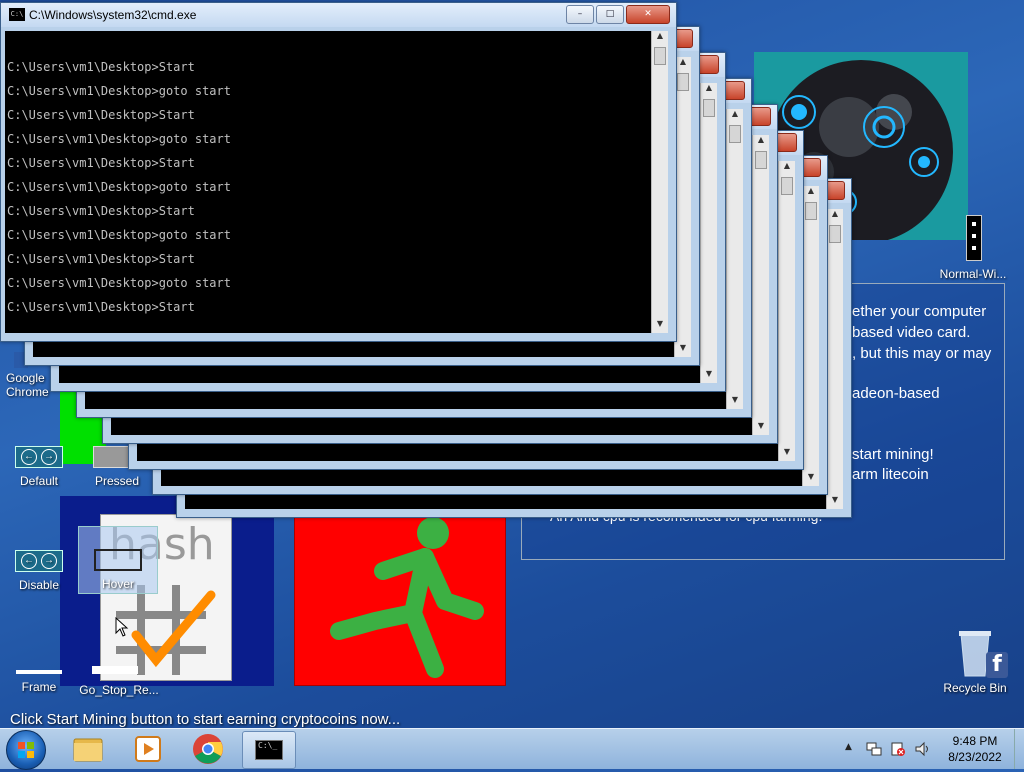 The width and height of the screenshot is (1024, 772). I want to click on scroll-thumb, so click(660, 56).